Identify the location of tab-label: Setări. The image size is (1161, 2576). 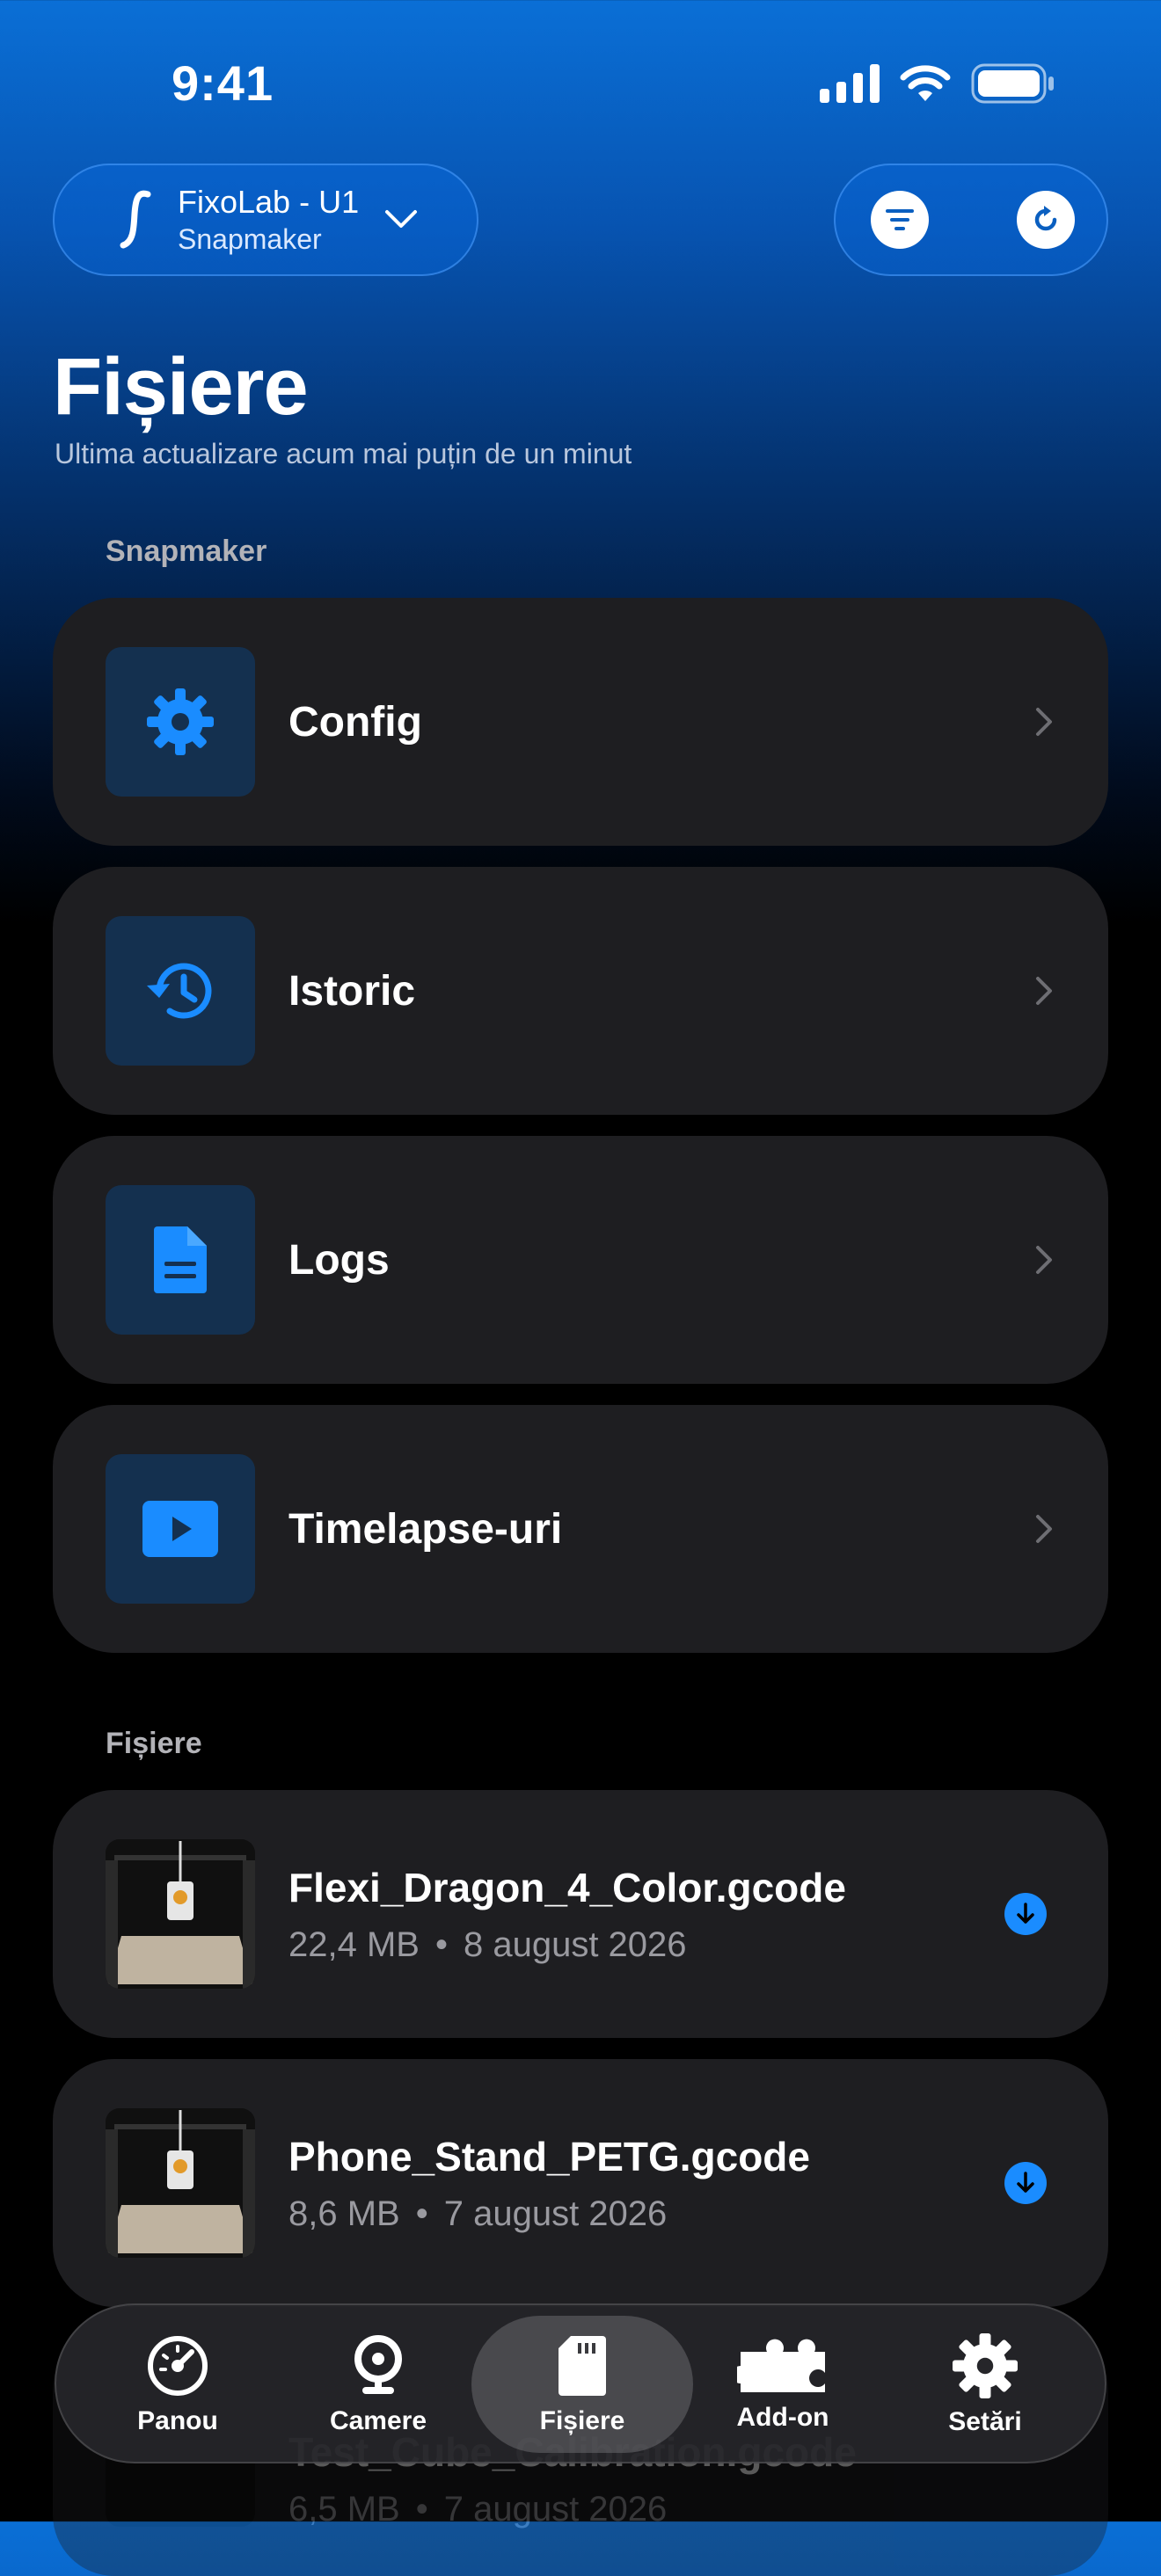
(985, 2421).